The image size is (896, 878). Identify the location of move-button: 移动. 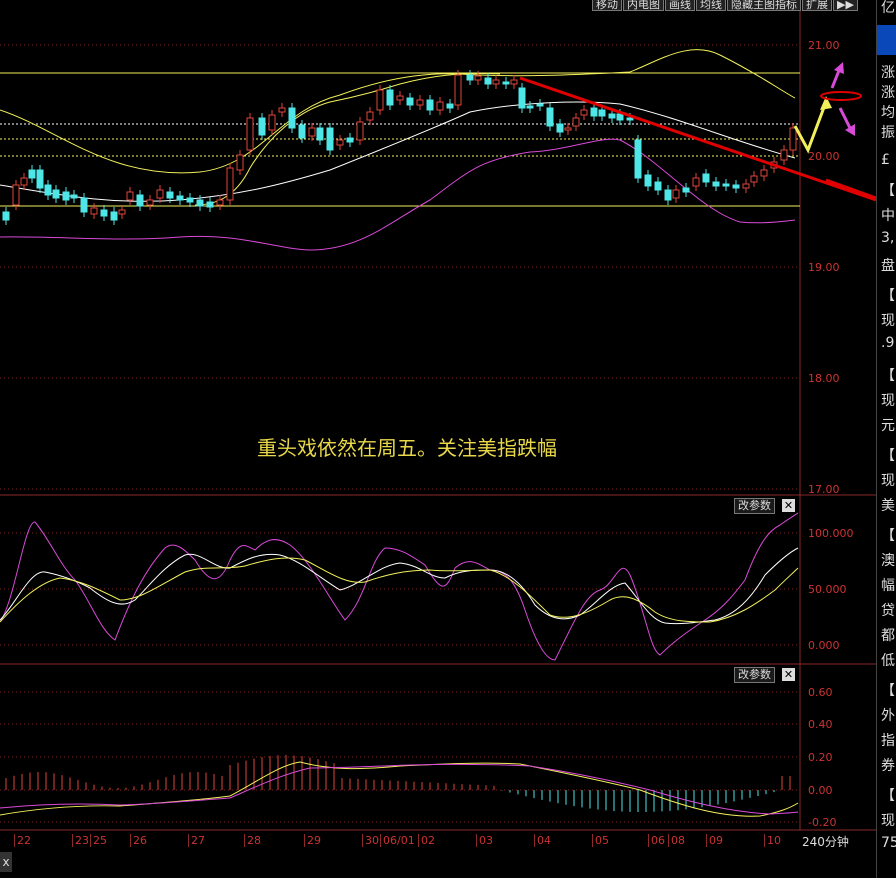
(607, 5).